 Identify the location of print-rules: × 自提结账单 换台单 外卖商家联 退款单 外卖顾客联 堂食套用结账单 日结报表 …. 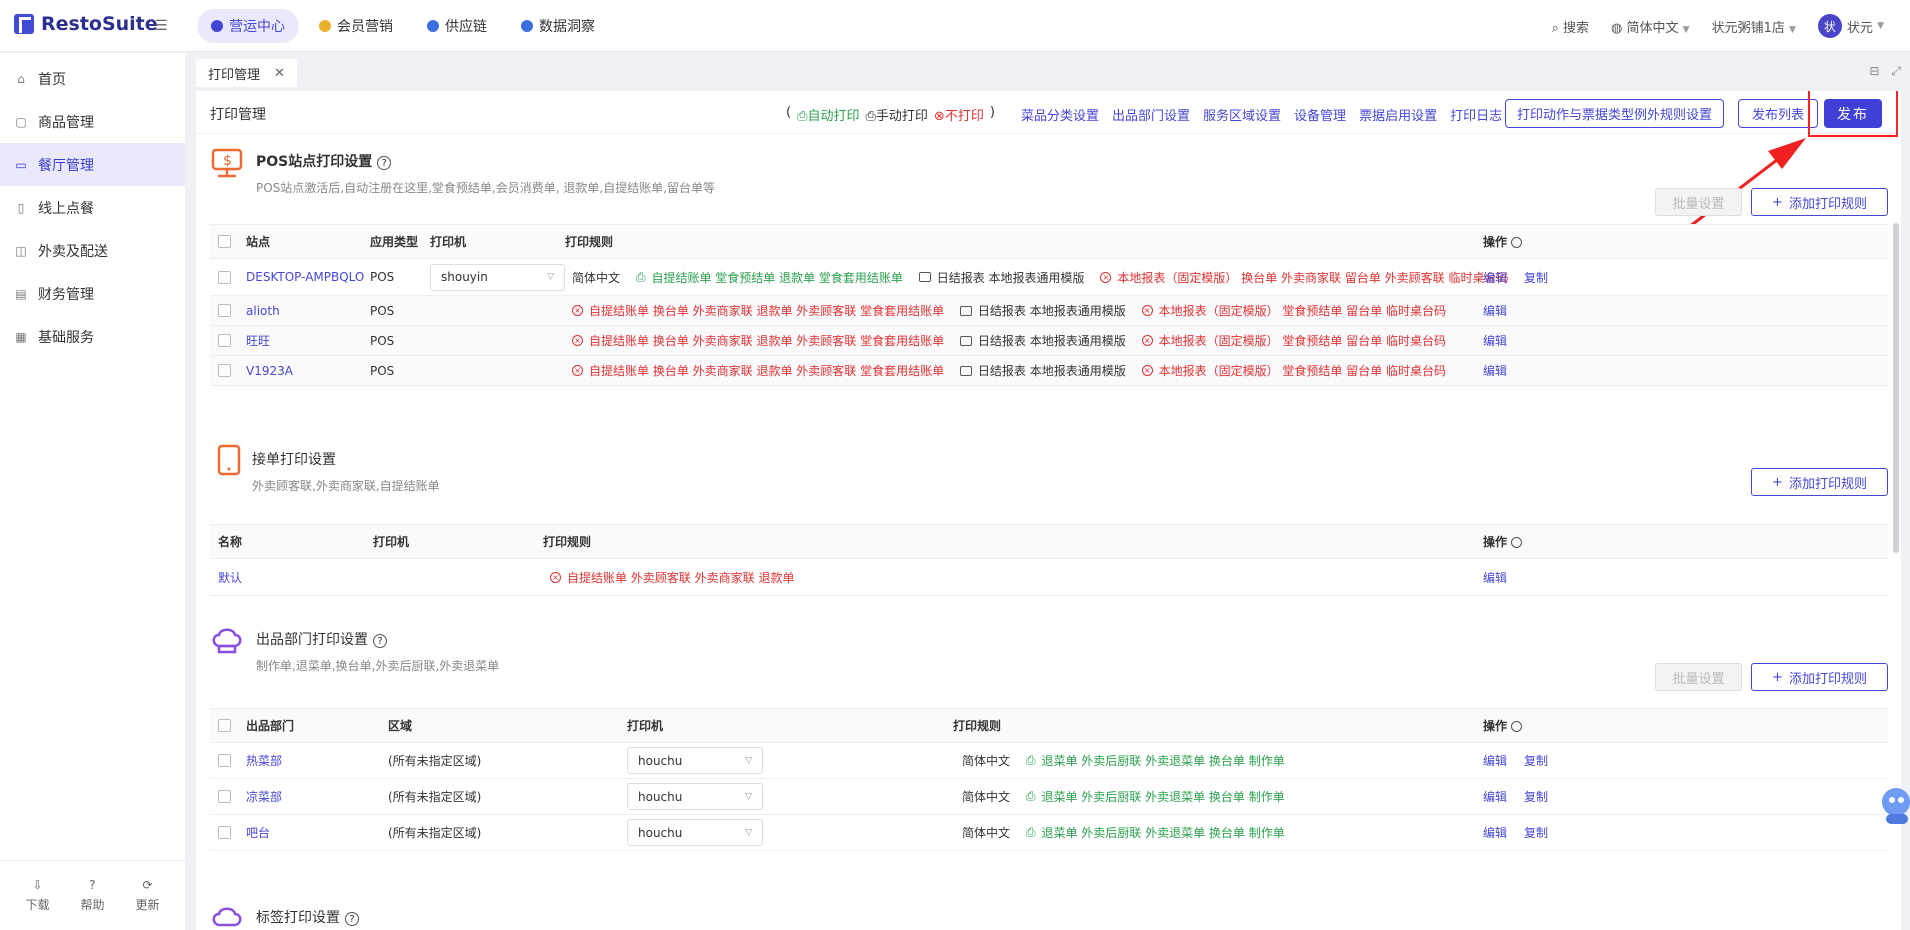
(1009, 310).